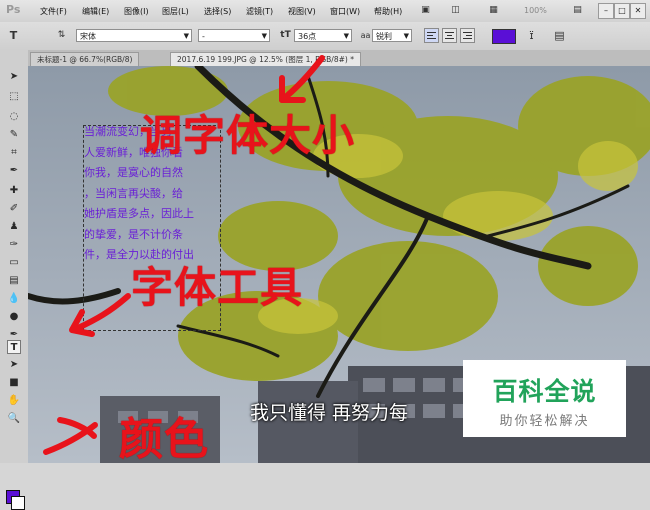 Image resolution: width=650 pixels, height=510 pixels. What do you see at coordinates (544, 421) in the screenshot?
I see `watermark-subtitle: 助你轻松解决` at bounding box center [544, 421].